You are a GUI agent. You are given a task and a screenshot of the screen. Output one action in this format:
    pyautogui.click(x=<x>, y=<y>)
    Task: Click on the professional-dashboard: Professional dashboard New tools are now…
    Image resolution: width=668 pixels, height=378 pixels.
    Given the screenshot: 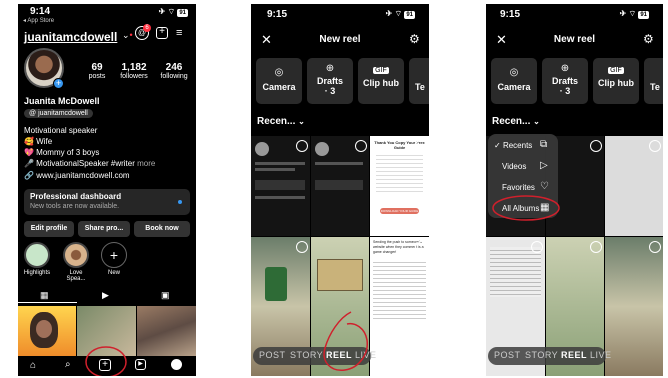 What is the action you would take?
    pyautogui.click(x=107, y=202)
    